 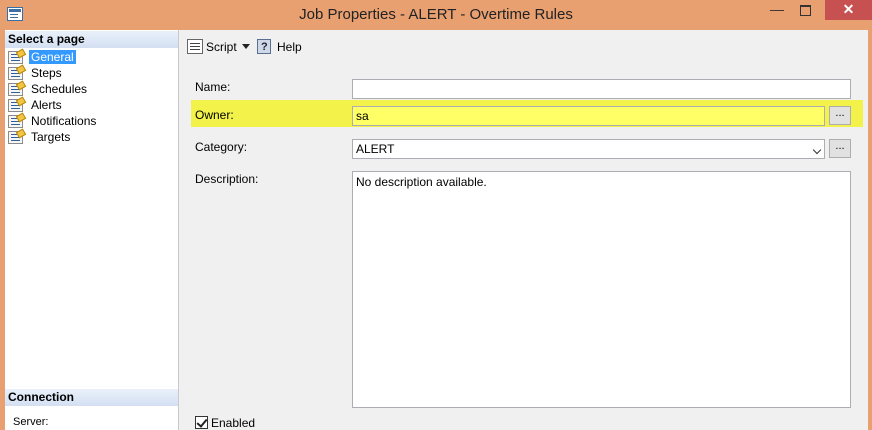 I want to click on maximize-button, so click(x=805, y=10).